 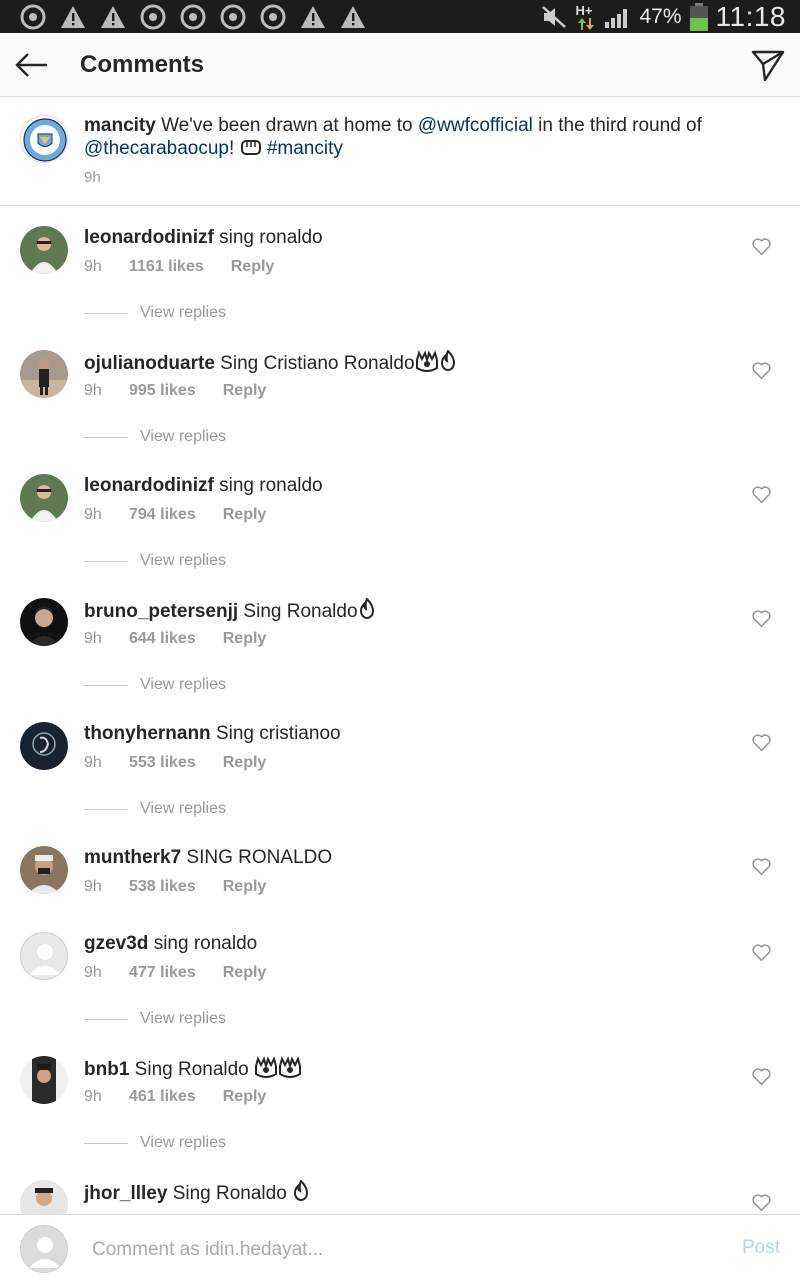 I want to click on comment-likes: 794 likes, so click(x=162, y=515).